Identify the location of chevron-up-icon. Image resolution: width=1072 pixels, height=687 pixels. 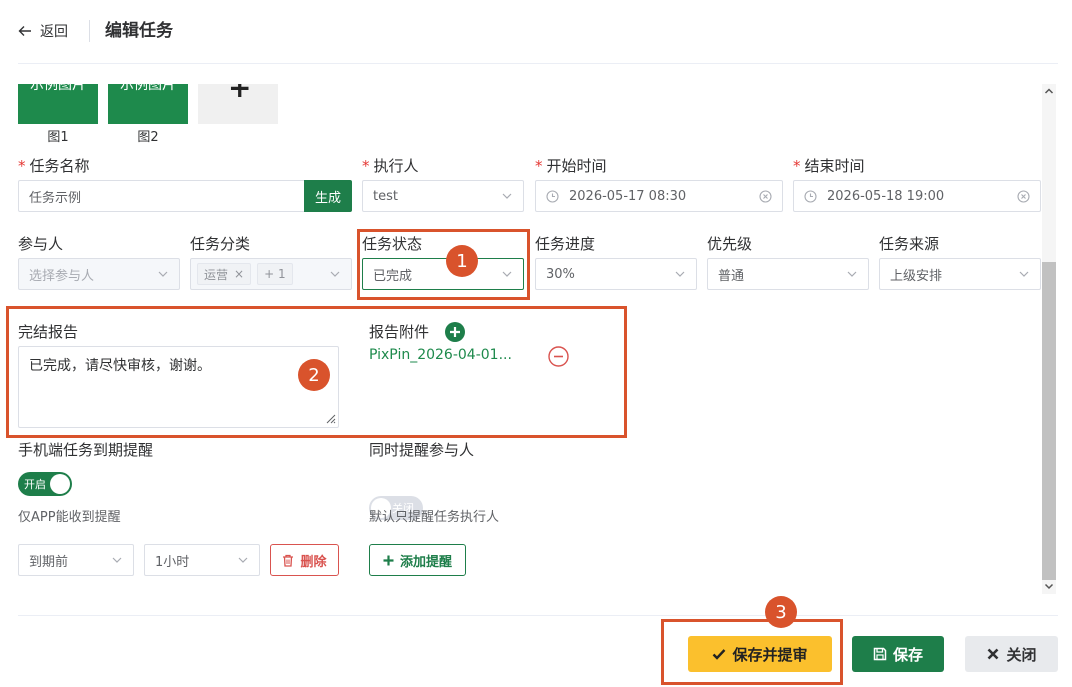
(1049, 91).